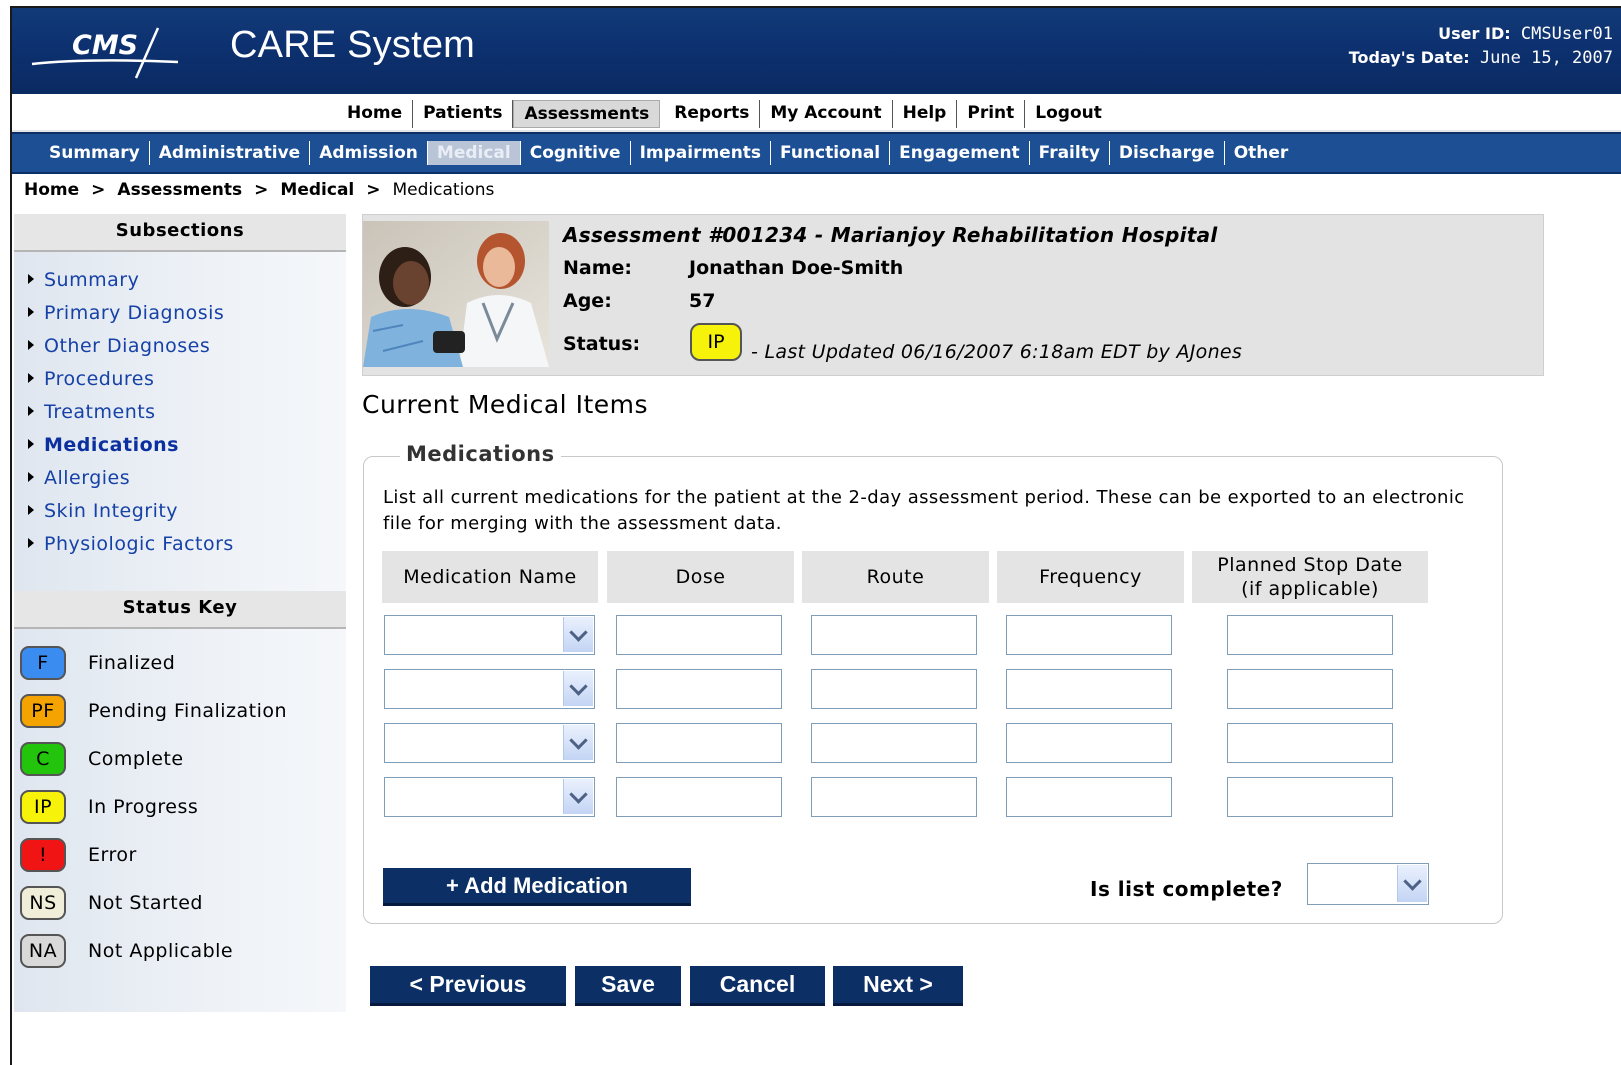 The image size is (1621, 1065). Describe the element at coordinates (826, 114) in the screenshot. I see `nav-item-my-account: My Account` at that location.